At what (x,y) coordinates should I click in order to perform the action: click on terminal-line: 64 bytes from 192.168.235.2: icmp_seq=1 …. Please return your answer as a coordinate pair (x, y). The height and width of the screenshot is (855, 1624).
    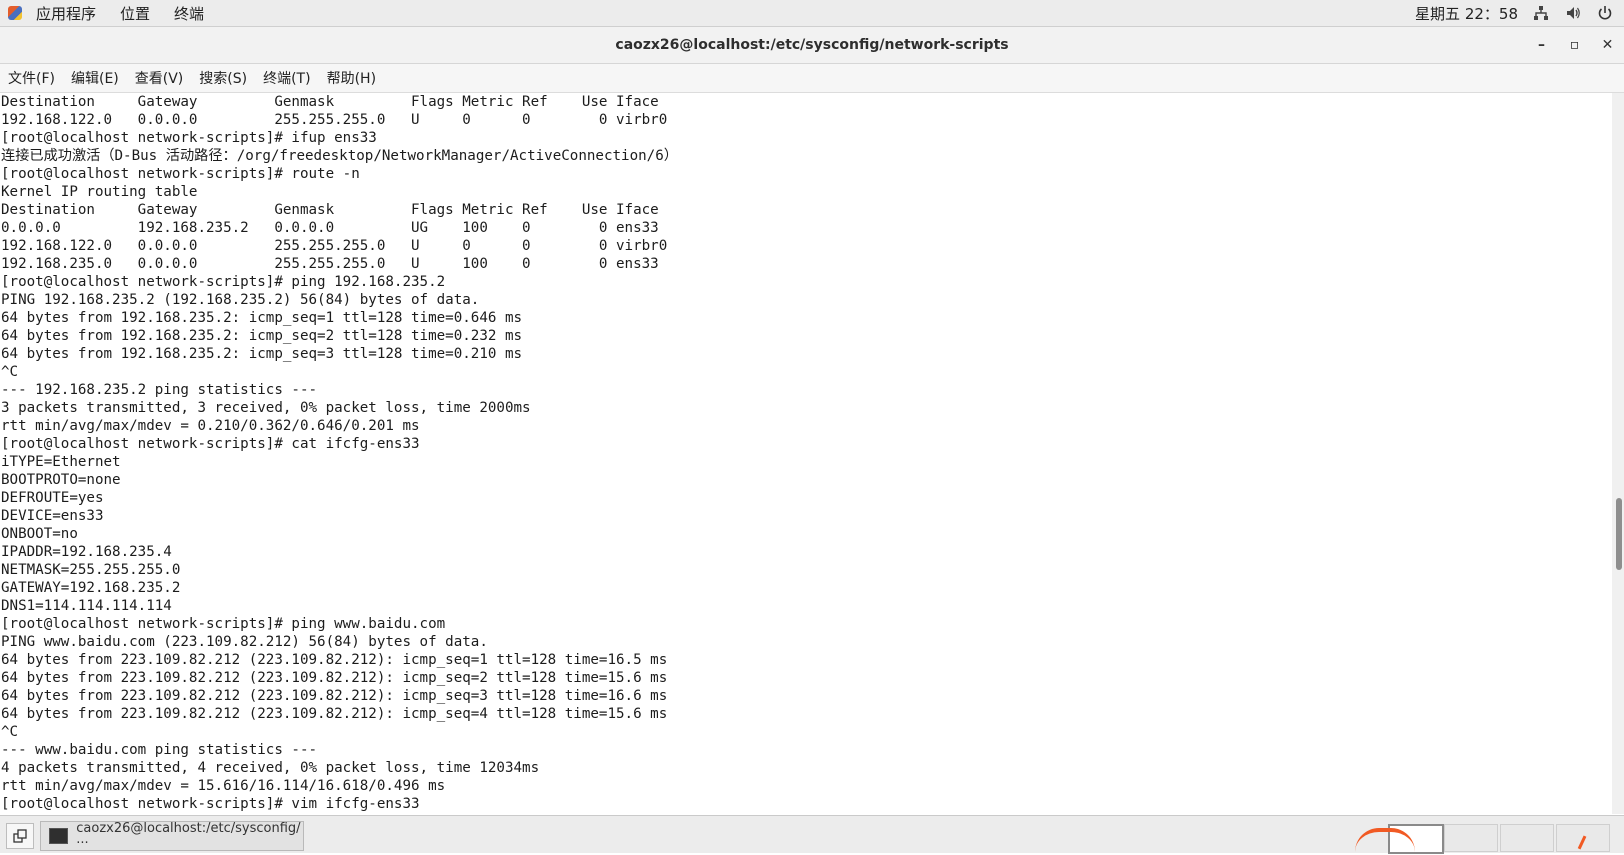
    Looking at the image, I should click on (262, 318).